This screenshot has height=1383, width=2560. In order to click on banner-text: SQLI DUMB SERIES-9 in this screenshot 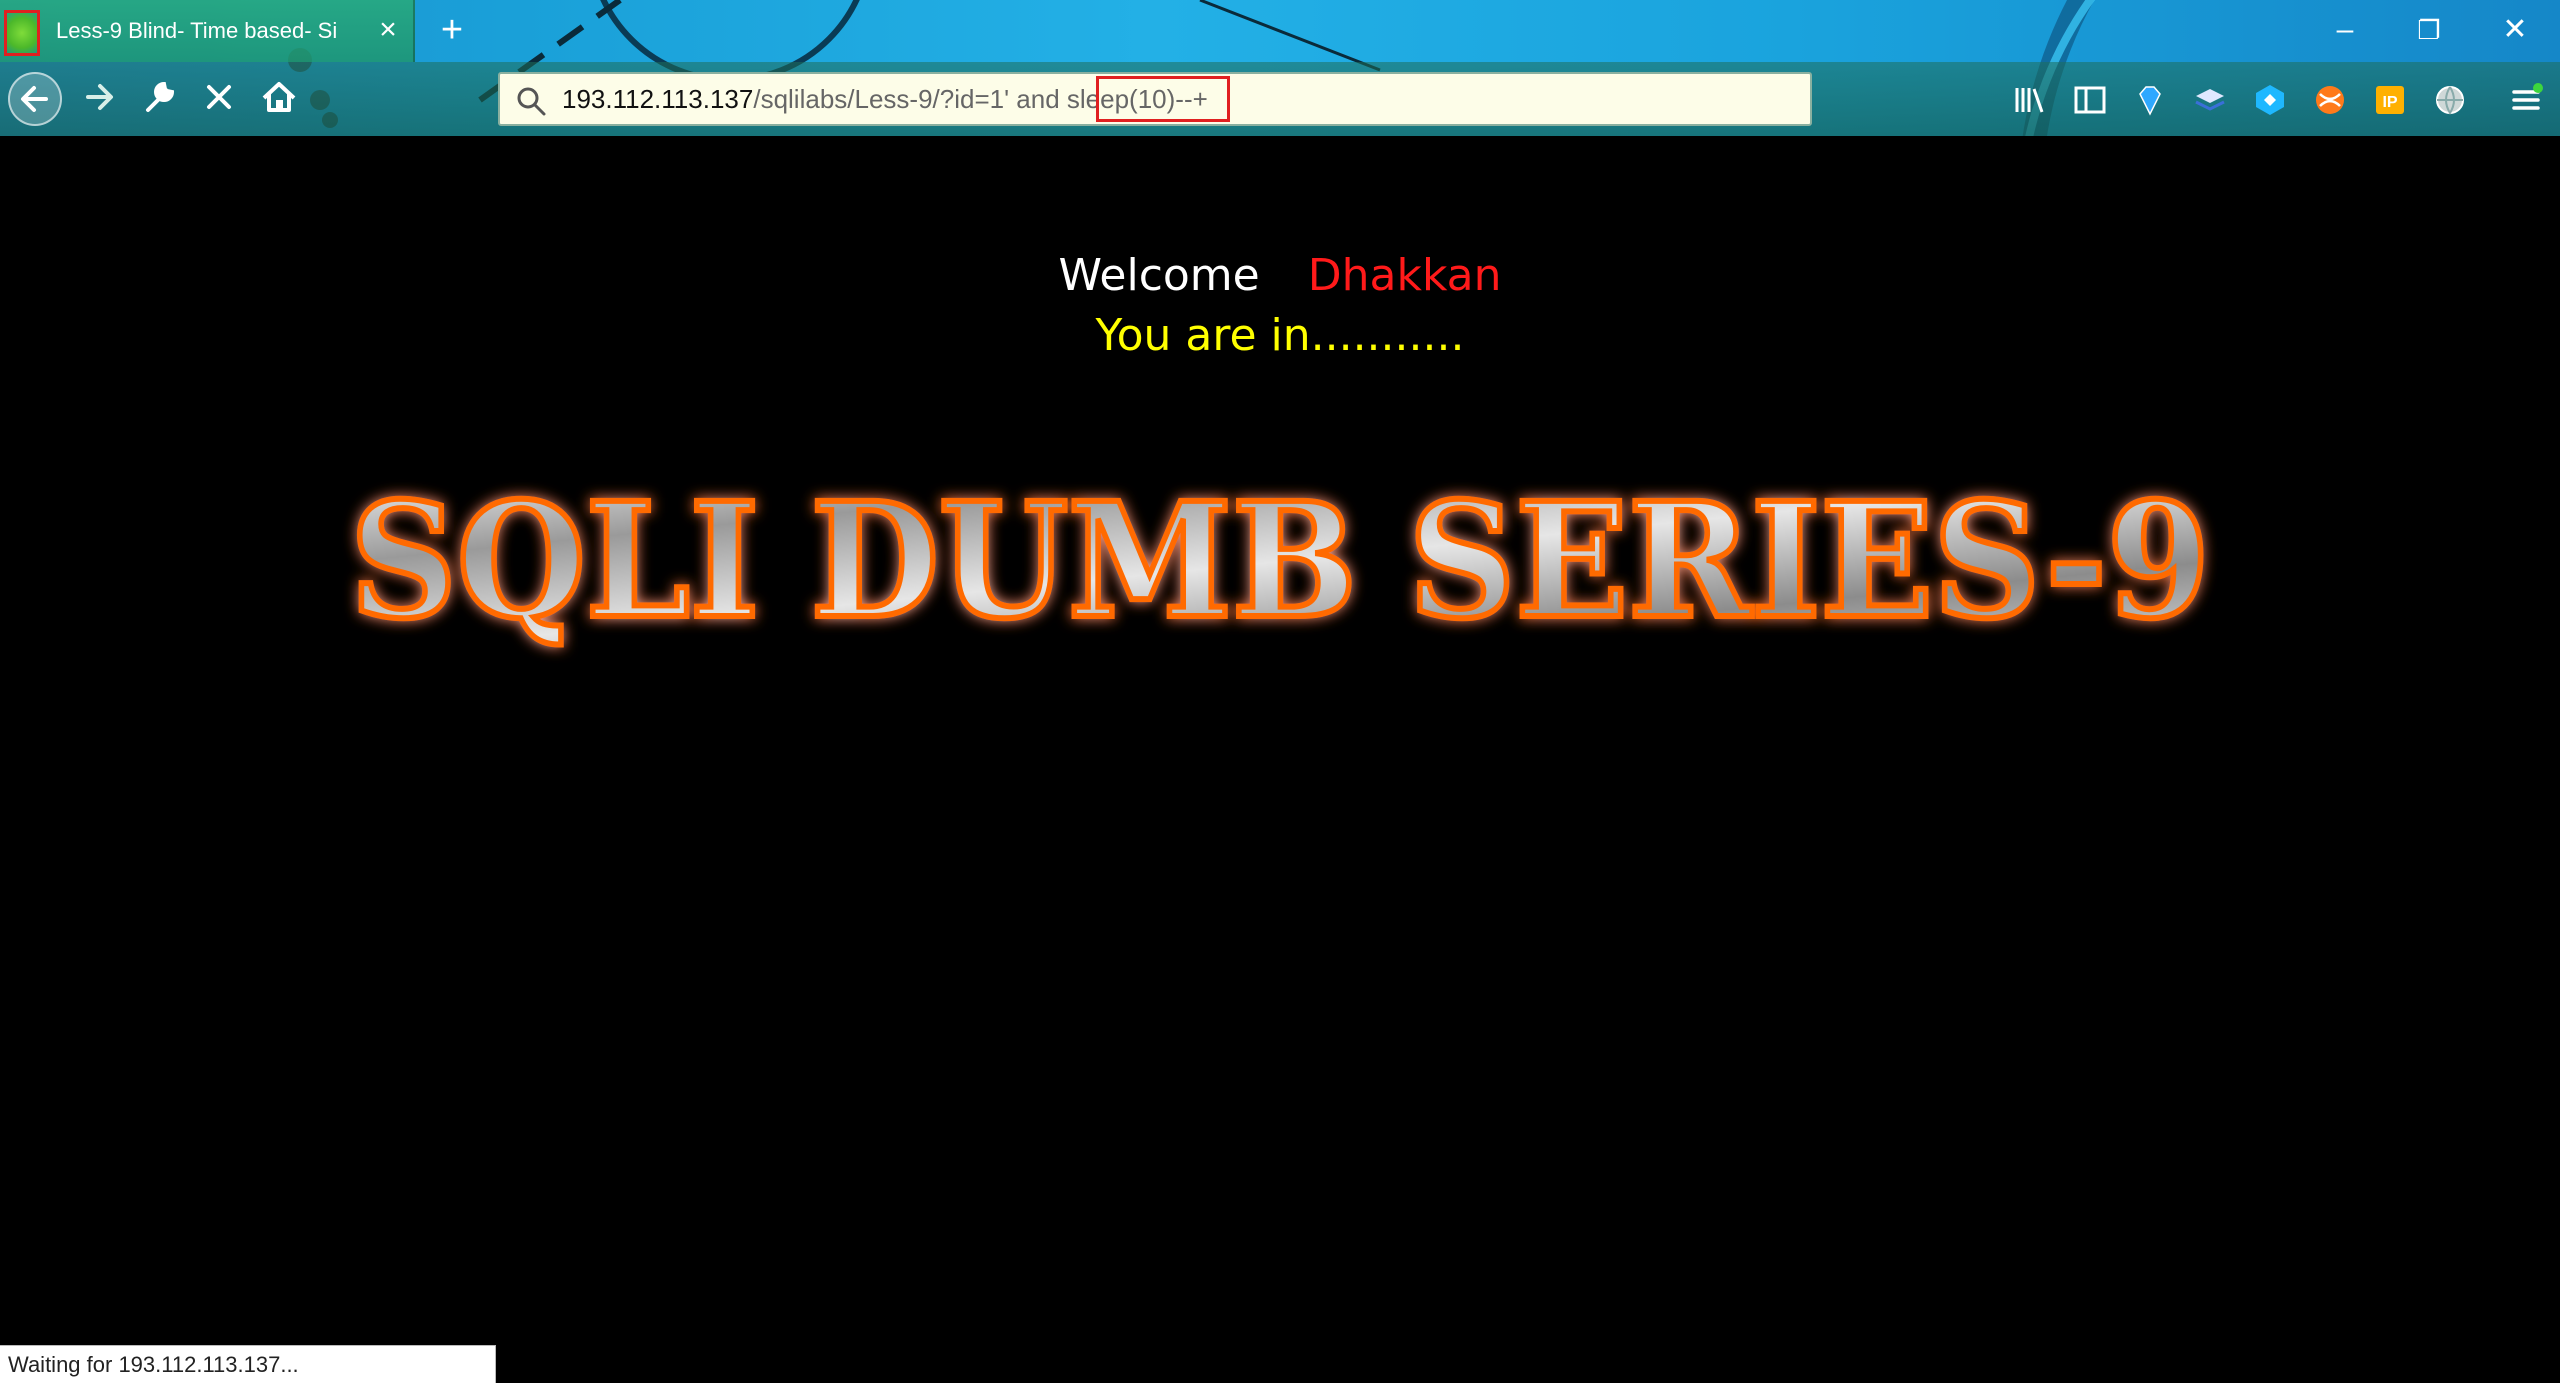, I will do `click(1280, 561)`.